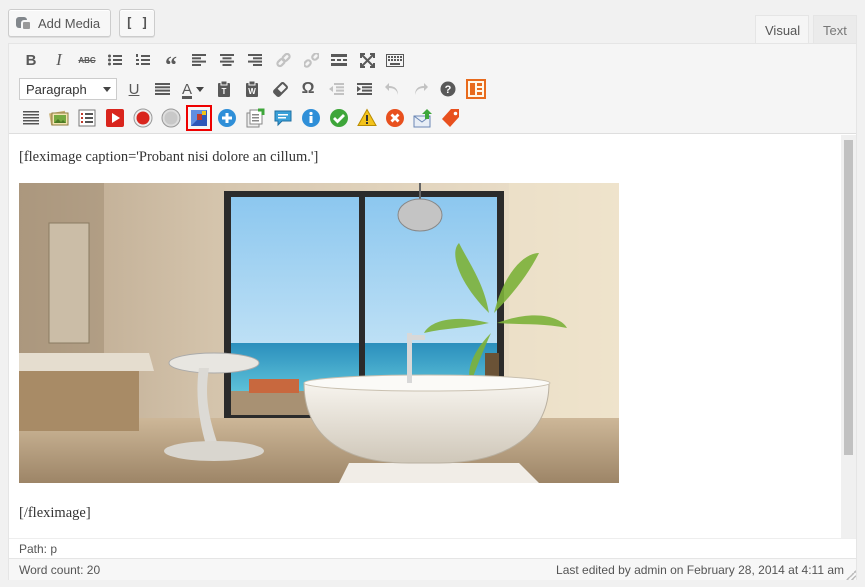  I want to click on insert-document-icon, so click(255, 118).